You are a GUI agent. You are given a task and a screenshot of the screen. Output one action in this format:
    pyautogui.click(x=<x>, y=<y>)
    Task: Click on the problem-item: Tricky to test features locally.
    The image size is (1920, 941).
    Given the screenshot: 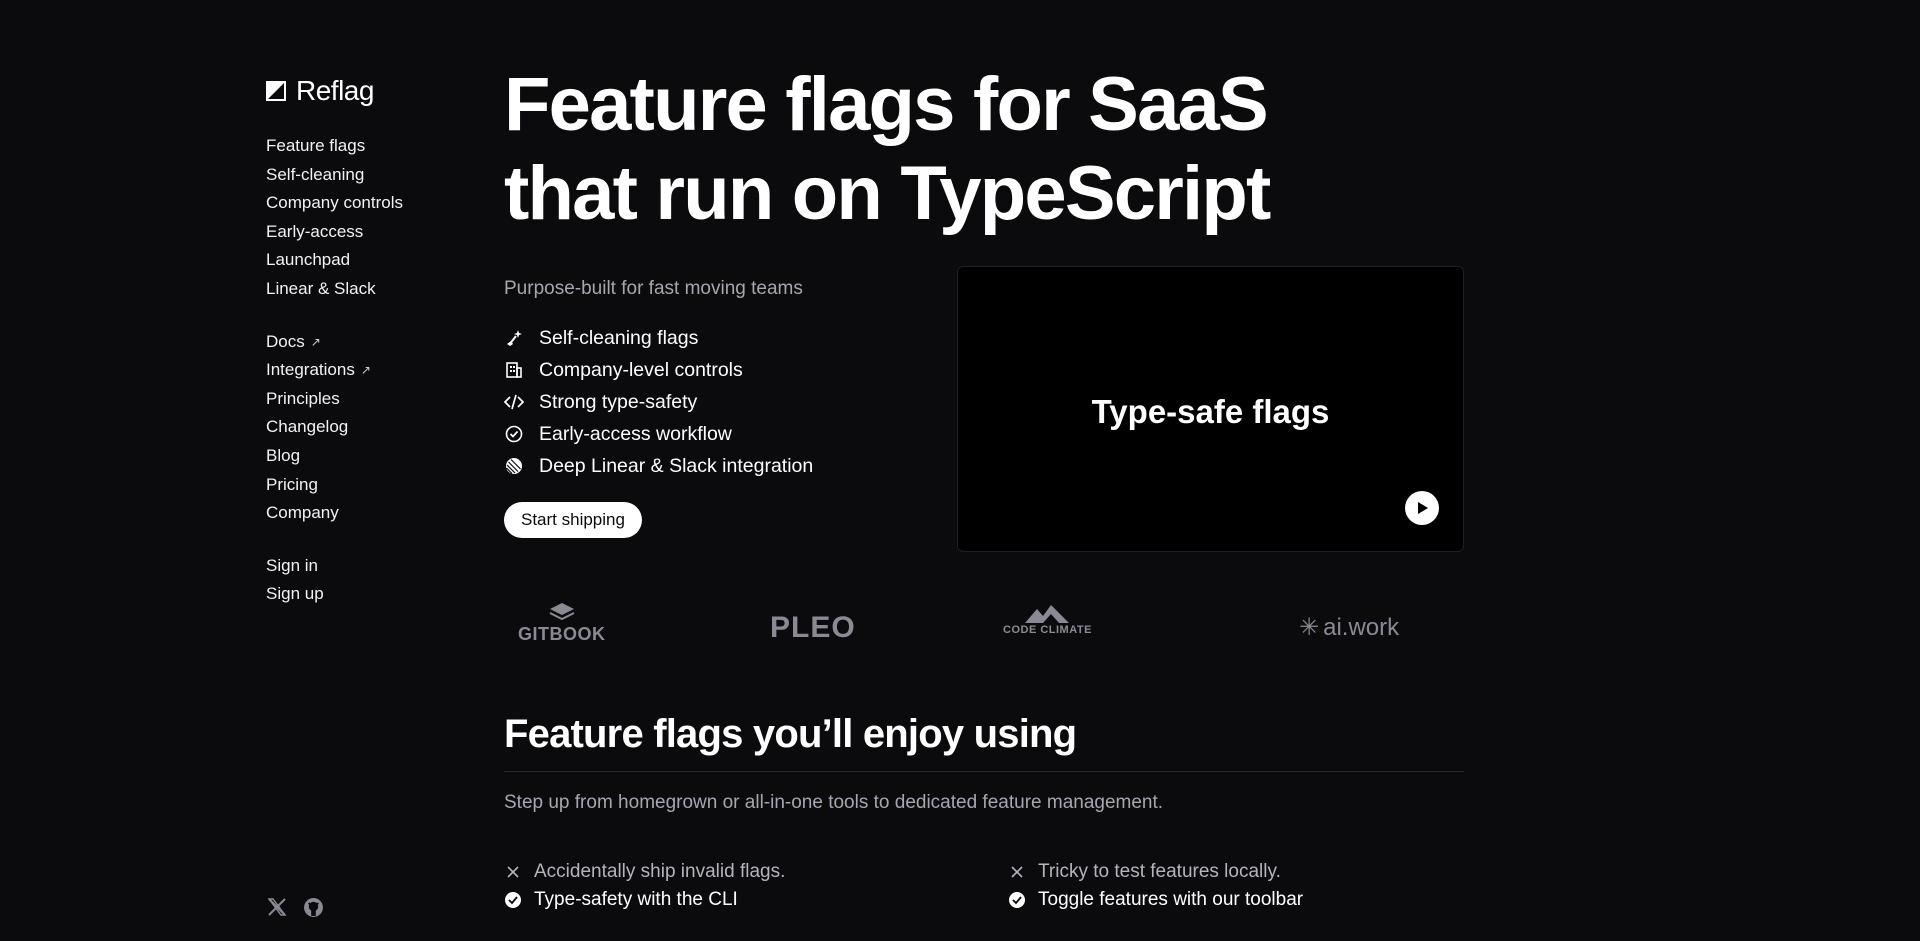 What is the action you would take?
    pyautogui.click(x=1155, y=872)
    